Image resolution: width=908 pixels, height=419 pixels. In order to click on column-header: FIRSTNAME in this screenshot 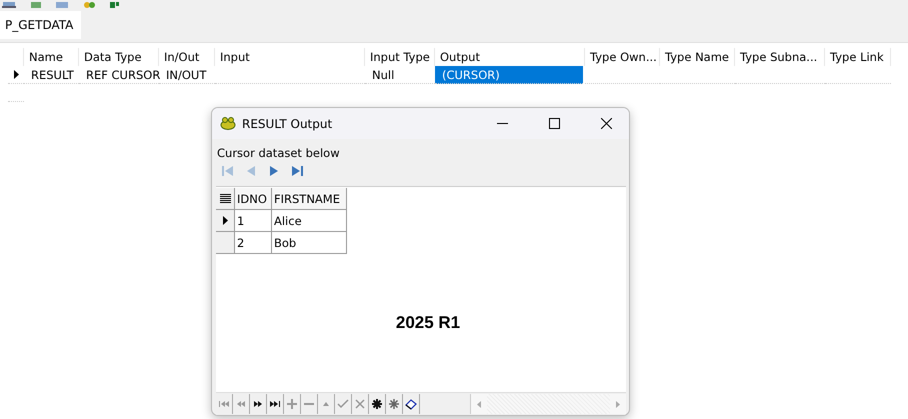, I will do `click(309, 199)`.